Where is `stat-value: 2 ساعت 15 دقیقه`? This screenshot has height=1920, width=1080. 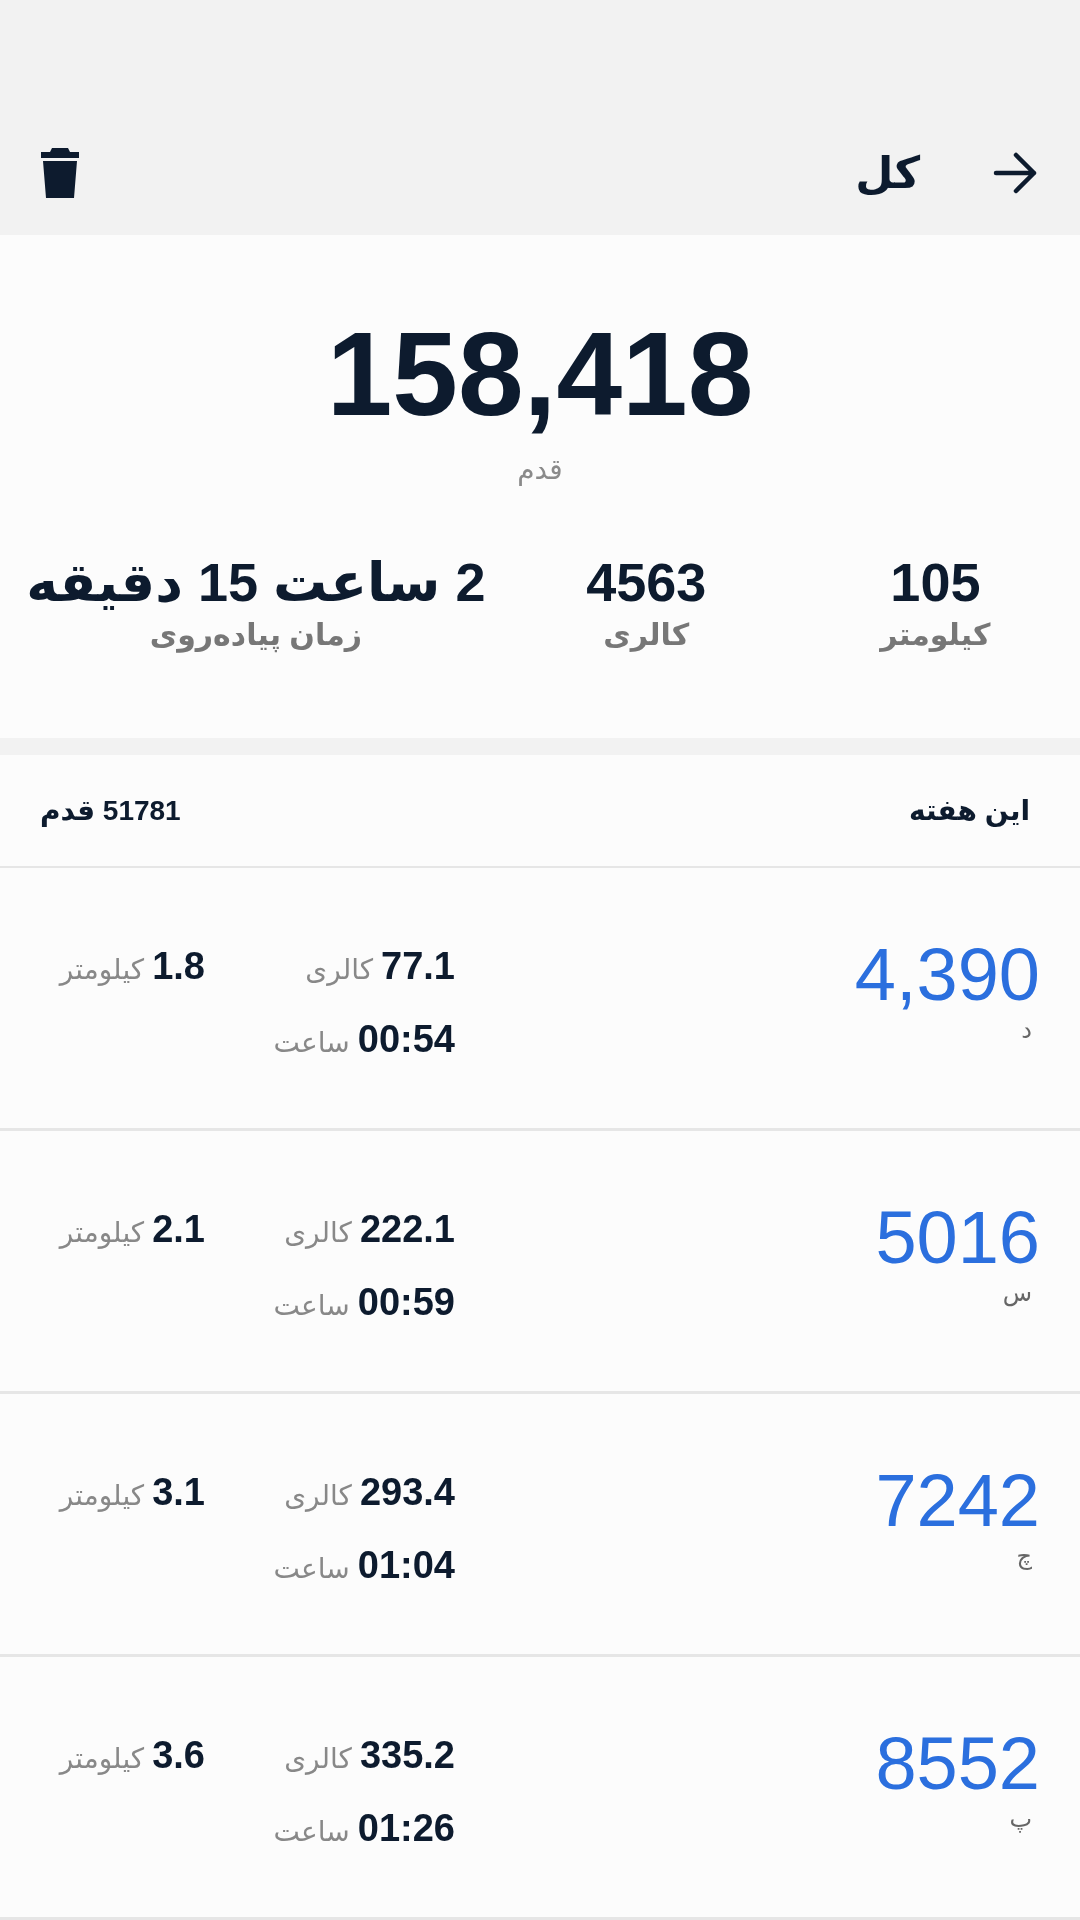 stat-value: 2 ساعت 15 دقیقه is located at coordinates (256, 582).